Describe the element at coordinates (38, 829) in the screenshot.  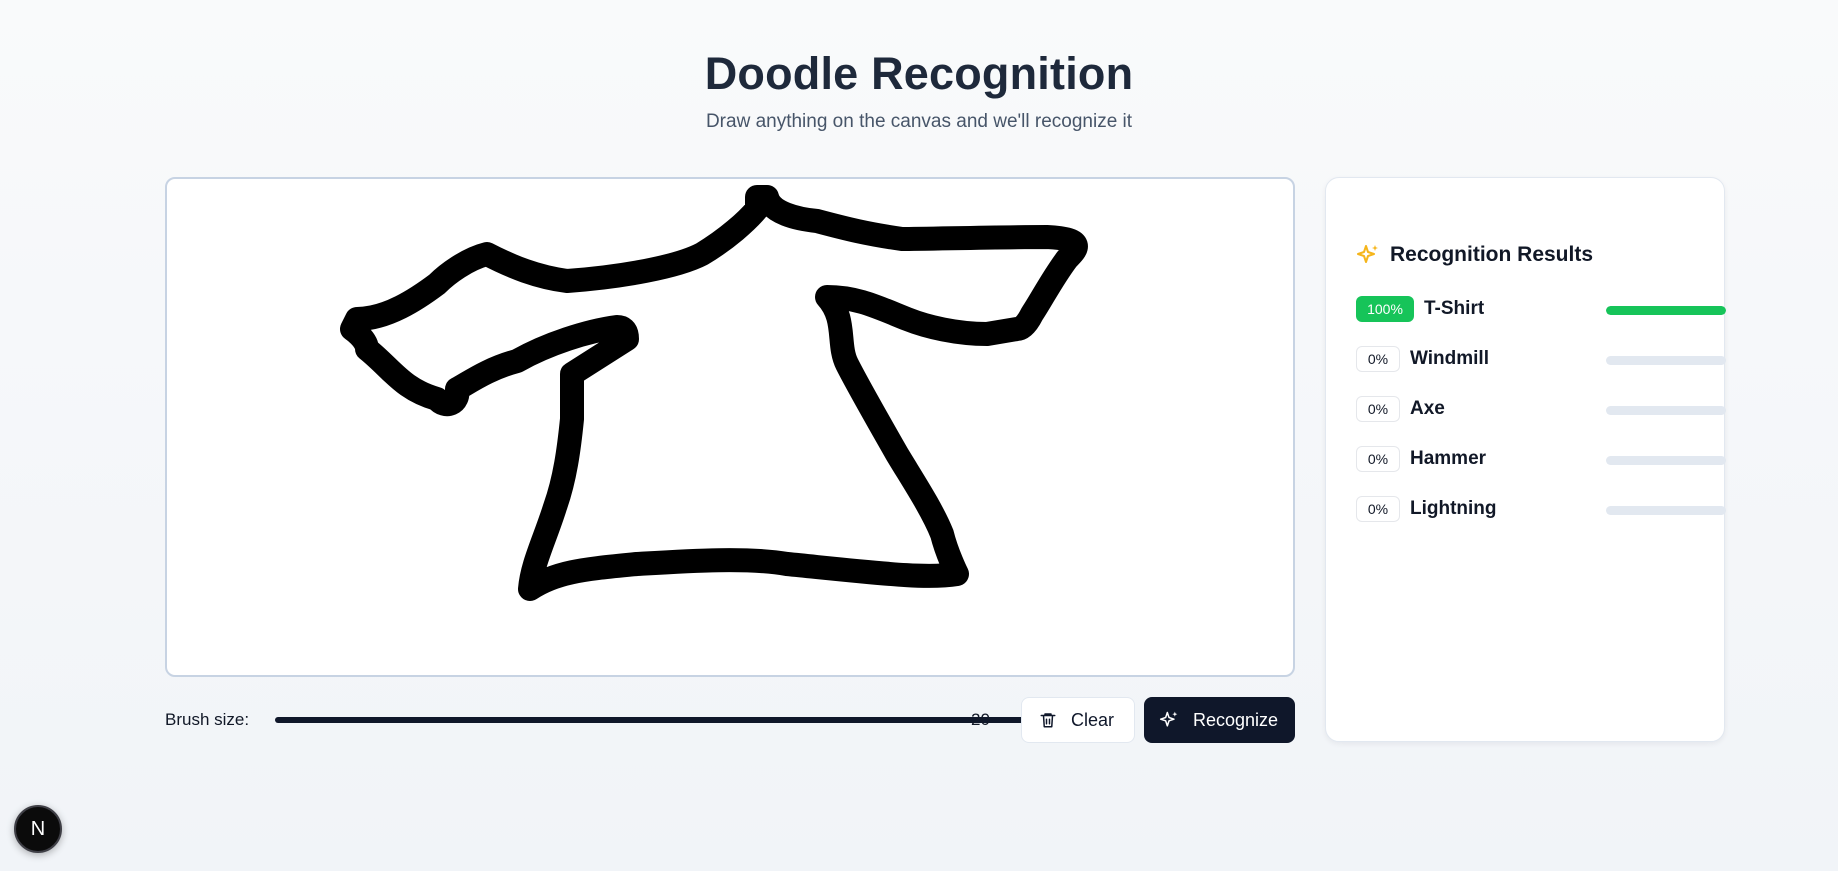
I see `next-dev-badge: N` at that location.